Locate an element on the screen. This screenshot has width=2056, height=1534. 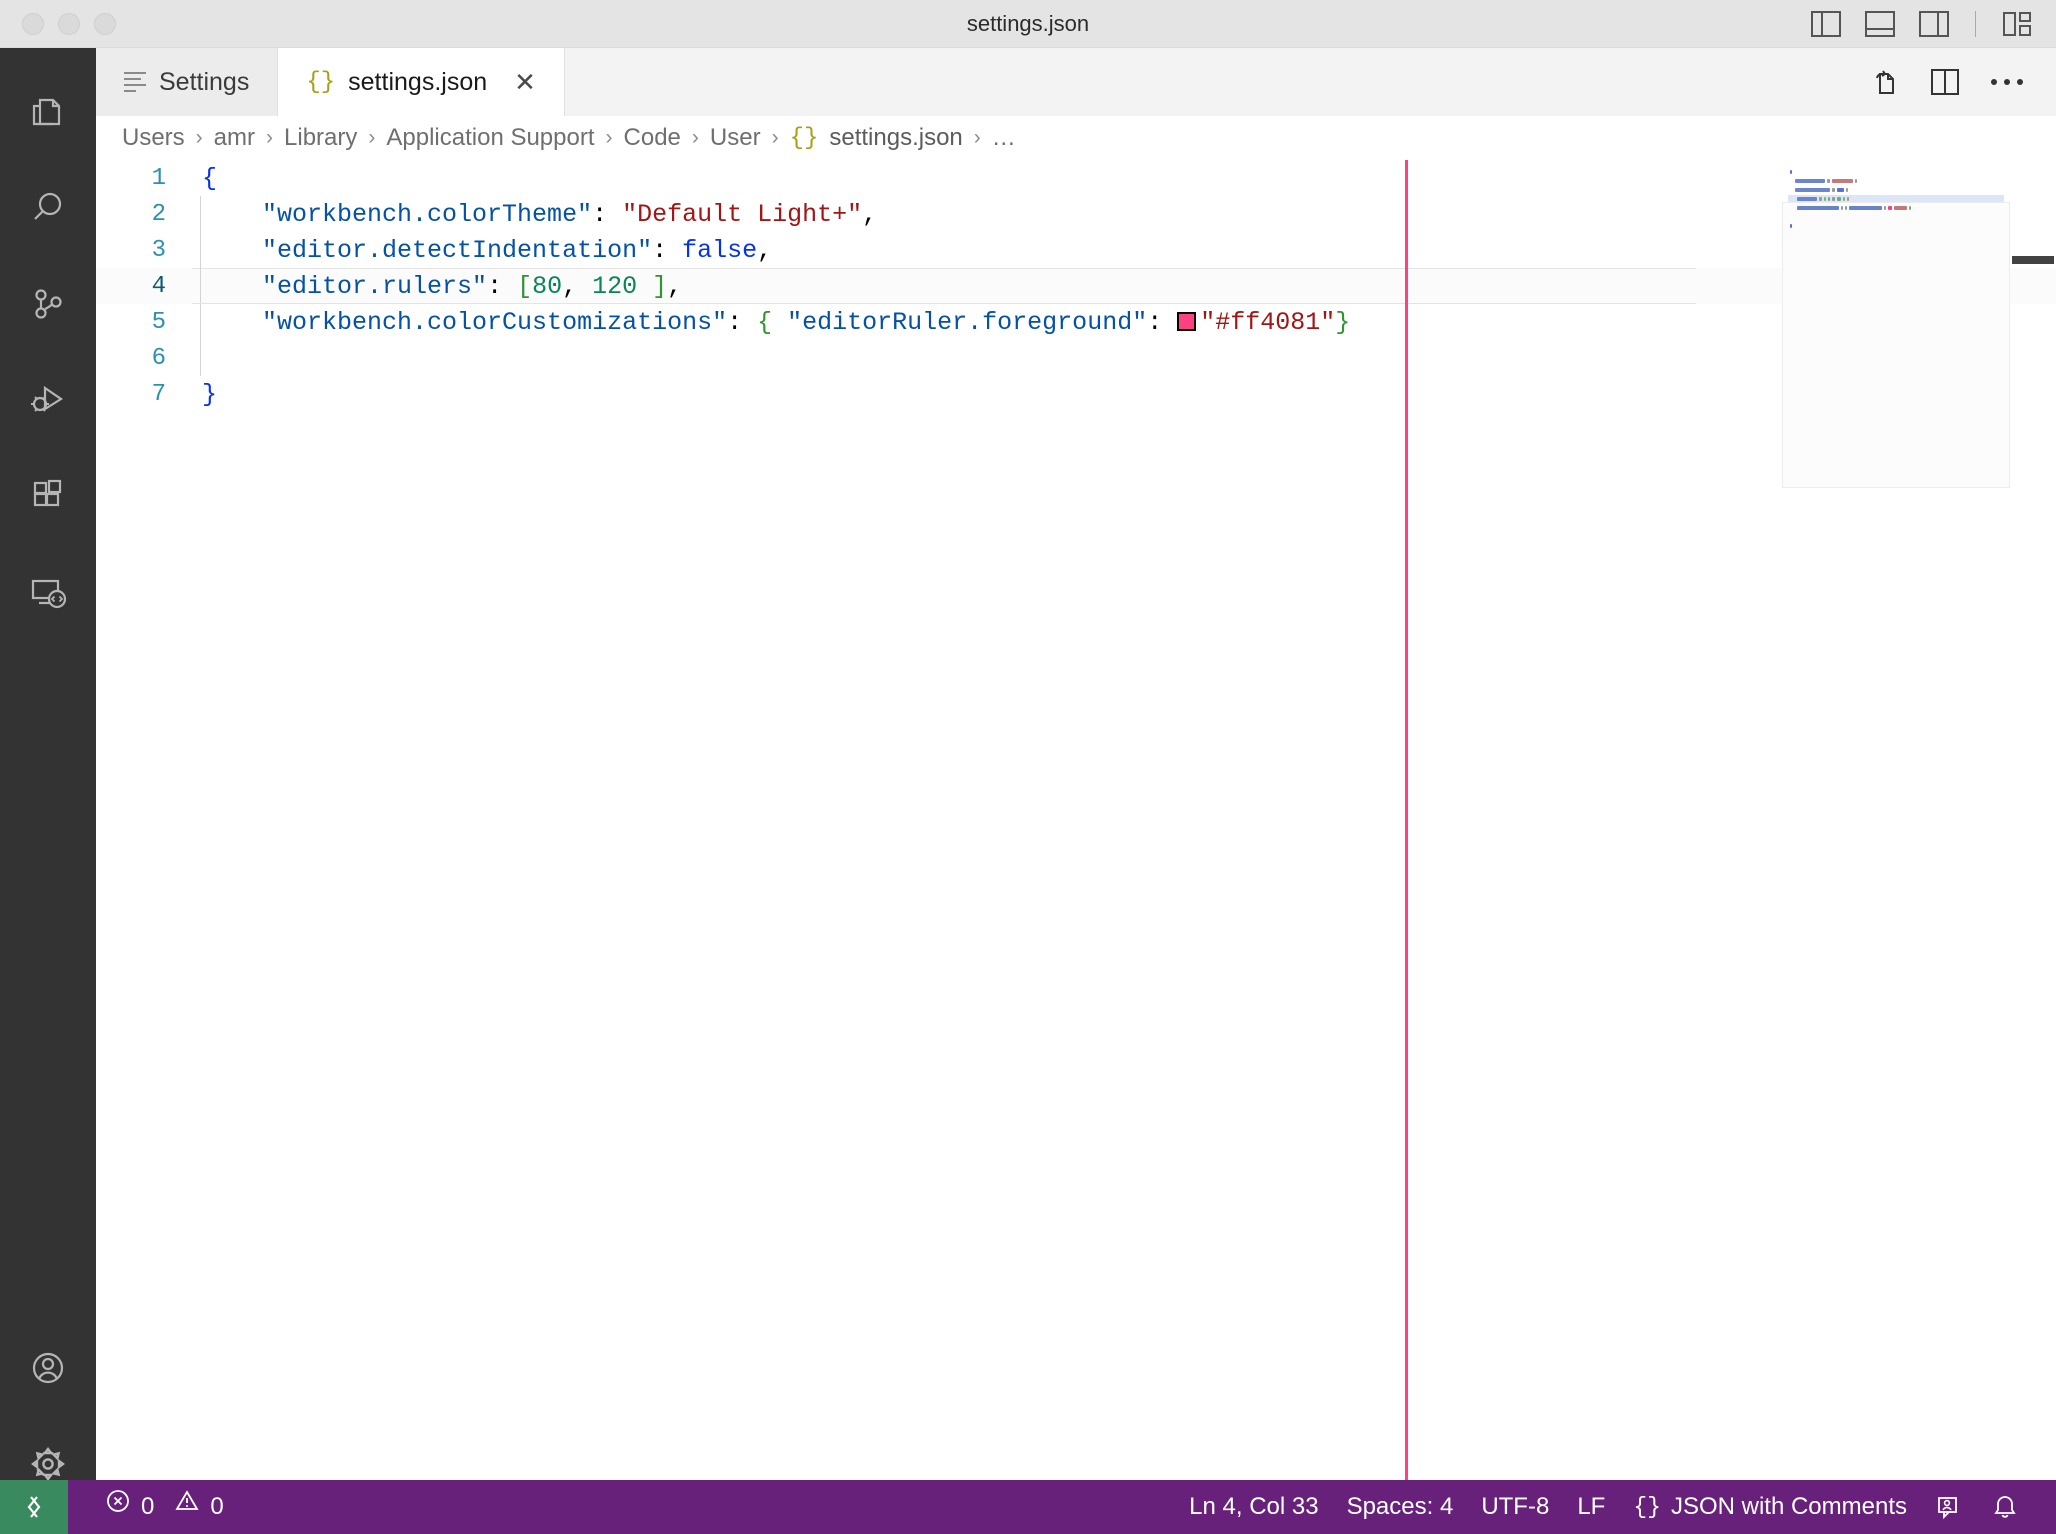
feedback-icon is located at coordinates (1949, 1507).